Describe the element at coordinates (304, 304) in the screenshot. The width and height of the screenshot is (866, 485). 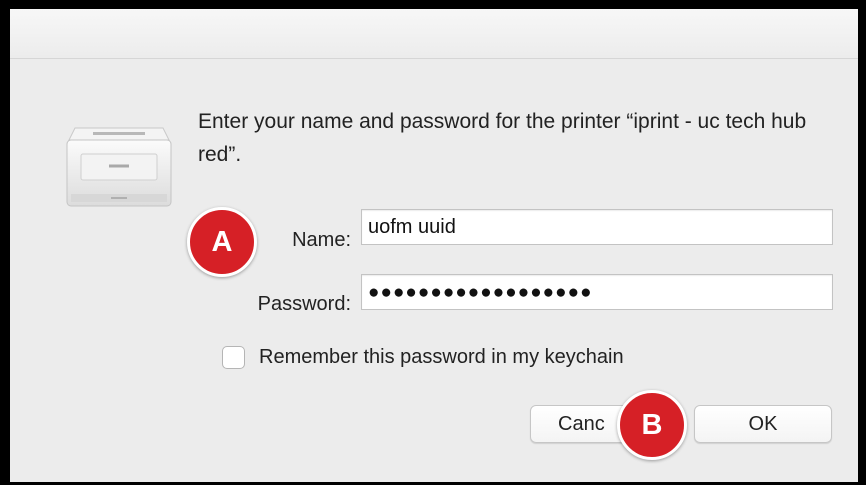
I see `password-label: Password:` at that location.